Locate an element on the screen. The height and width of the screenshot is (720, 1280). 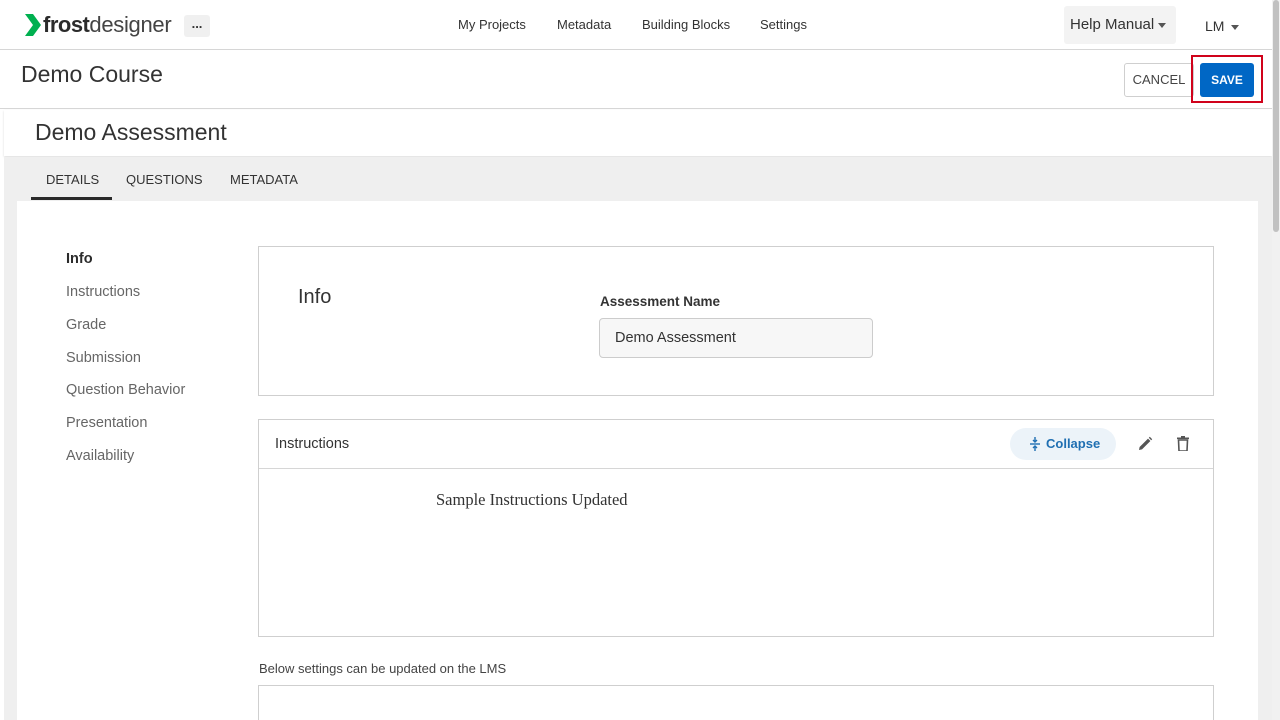
logo-text-light: designer is located at coordinates (130, 24).